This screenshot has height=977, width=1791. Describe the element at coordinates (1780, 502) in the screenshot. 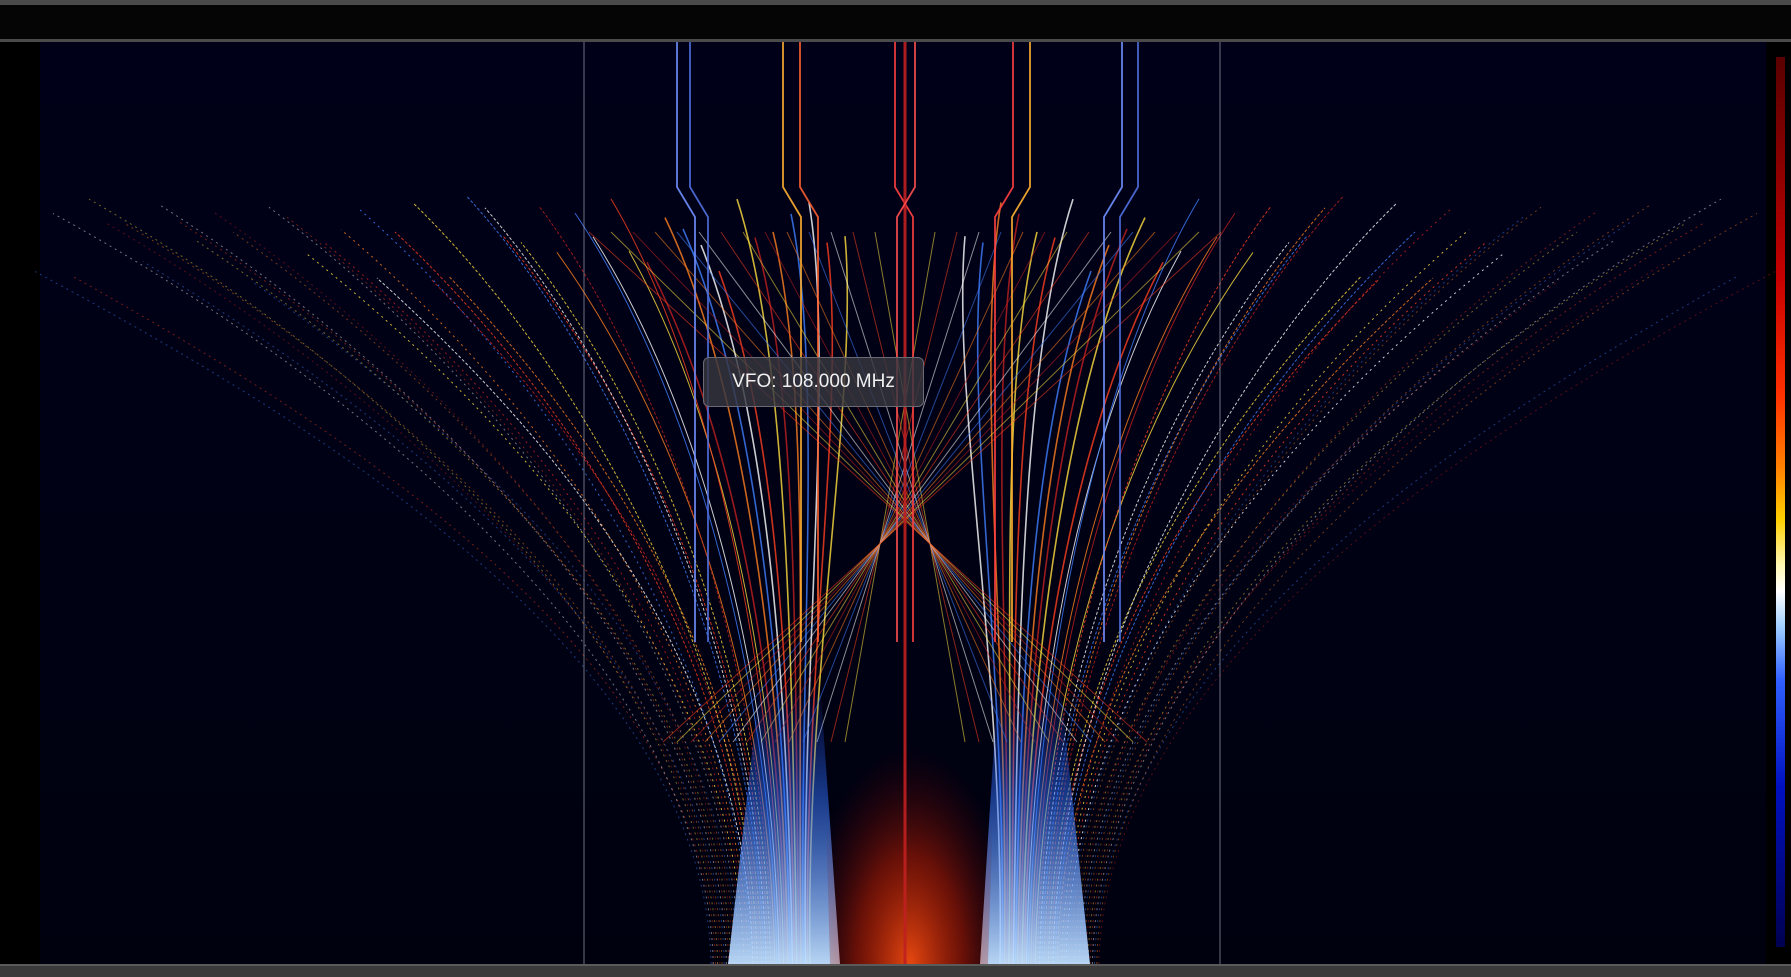

I see `color-scale-bar` at that location.